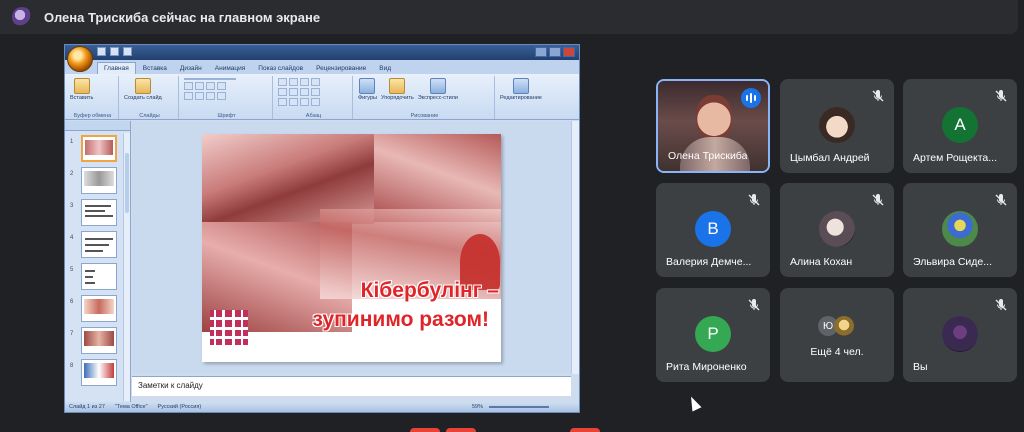 The width and height of the screenshot is (1024, 432). What do you see at coordinates (182, 17) in the screenshot?
I see `presenting-banner-text: Олена Трискиба сейчас на главном экране` at bounding box center [182, 17].